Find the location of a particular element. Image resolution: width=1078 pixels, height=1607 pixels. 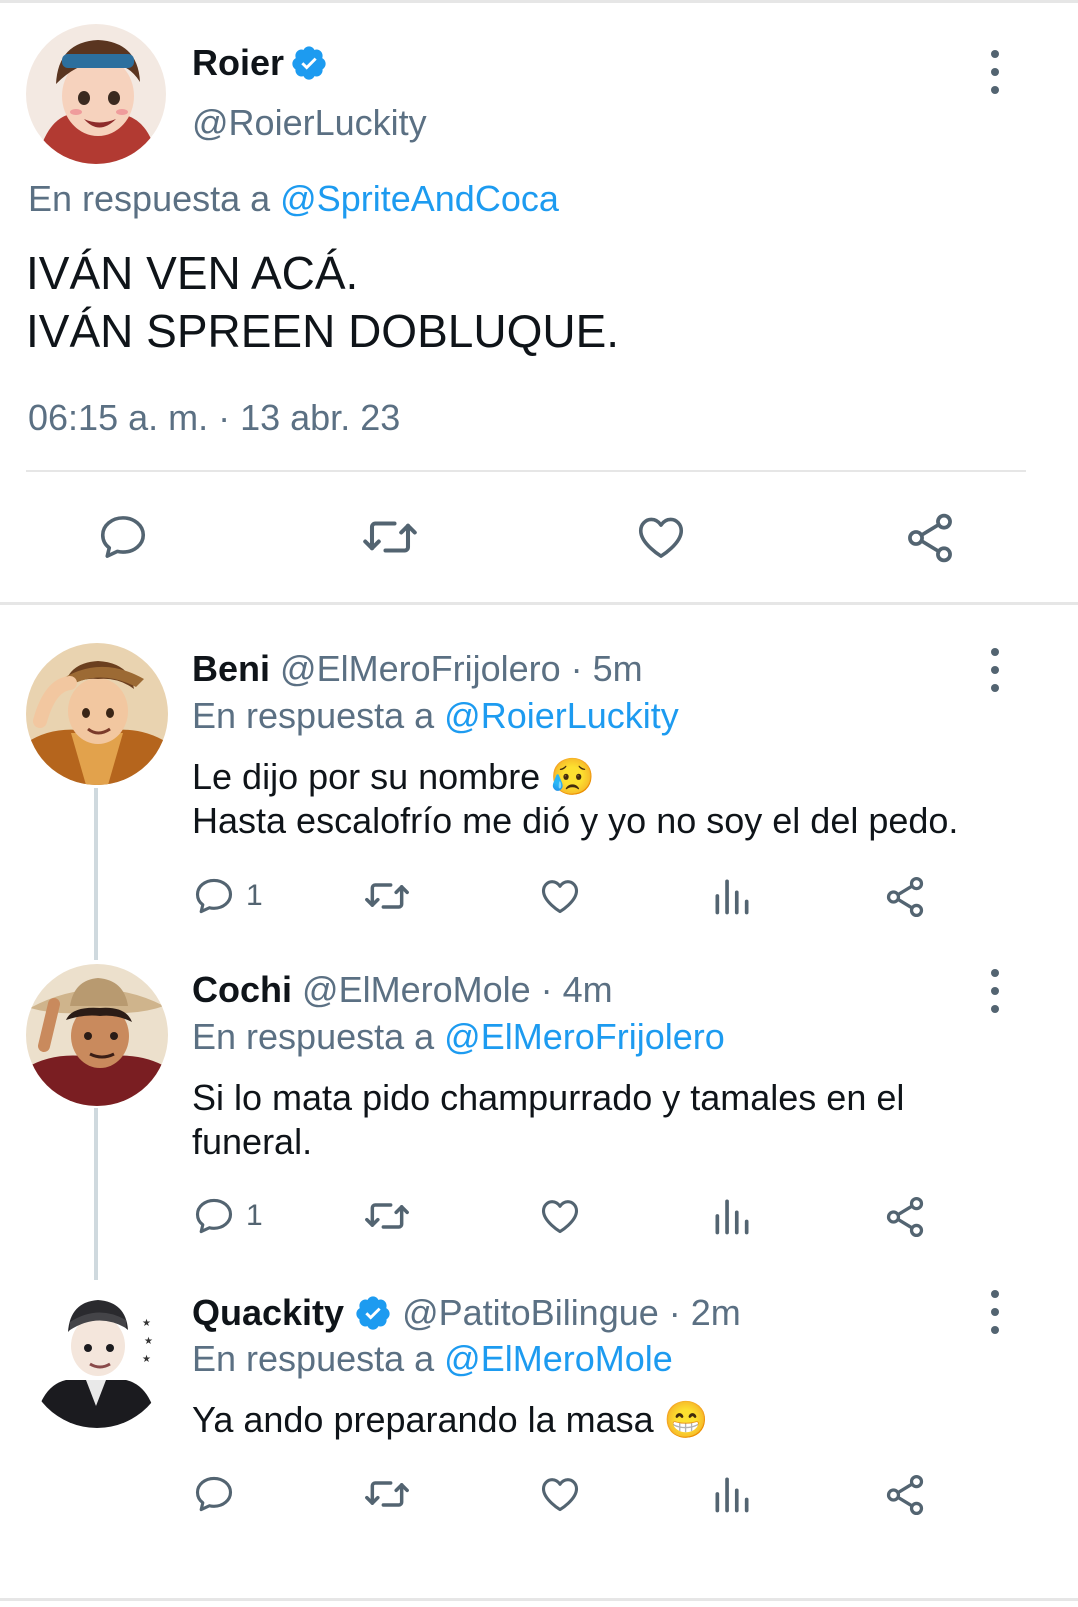

reply-header: Beni @ElMeroFrijolero · 5m is located at coordinates (417, 669).